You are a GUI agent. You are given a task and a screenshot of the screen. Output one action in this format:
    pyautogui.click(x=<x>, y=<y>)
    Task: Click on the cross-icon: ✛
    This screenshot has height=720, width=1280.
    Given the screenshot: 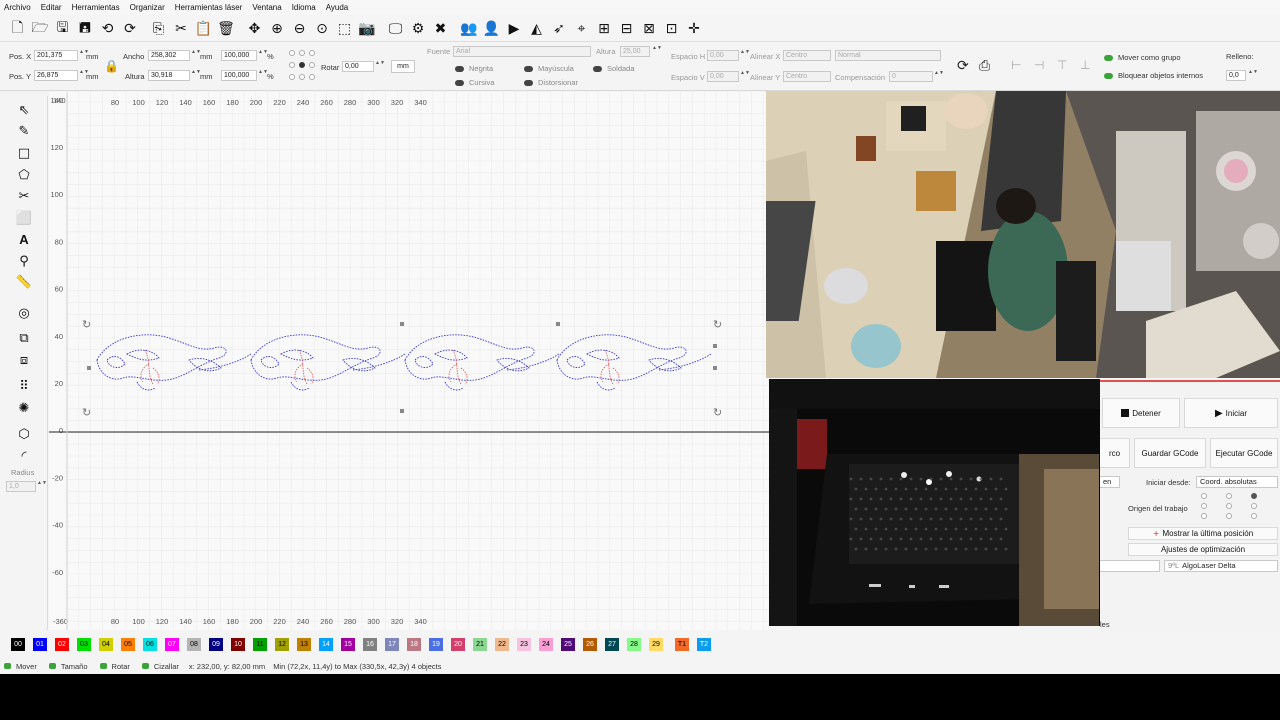 What is the action you would take?
    pyautogui.click(x=694, y=28)
    